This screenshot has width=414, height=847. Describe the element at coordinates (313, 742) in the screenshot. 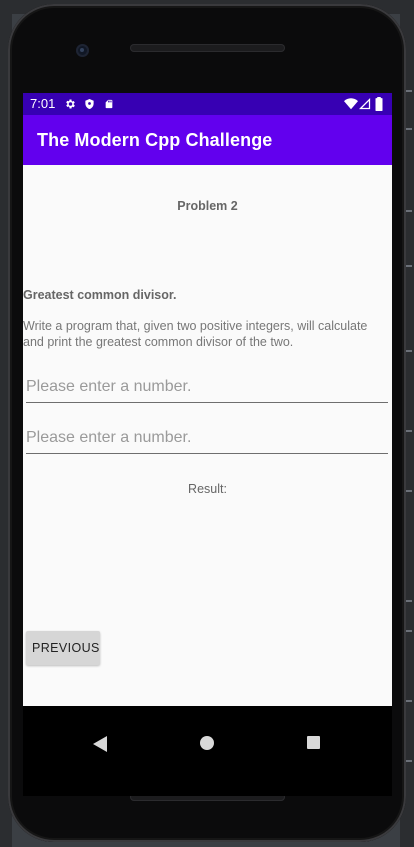

I see `recents-icon` at that location.